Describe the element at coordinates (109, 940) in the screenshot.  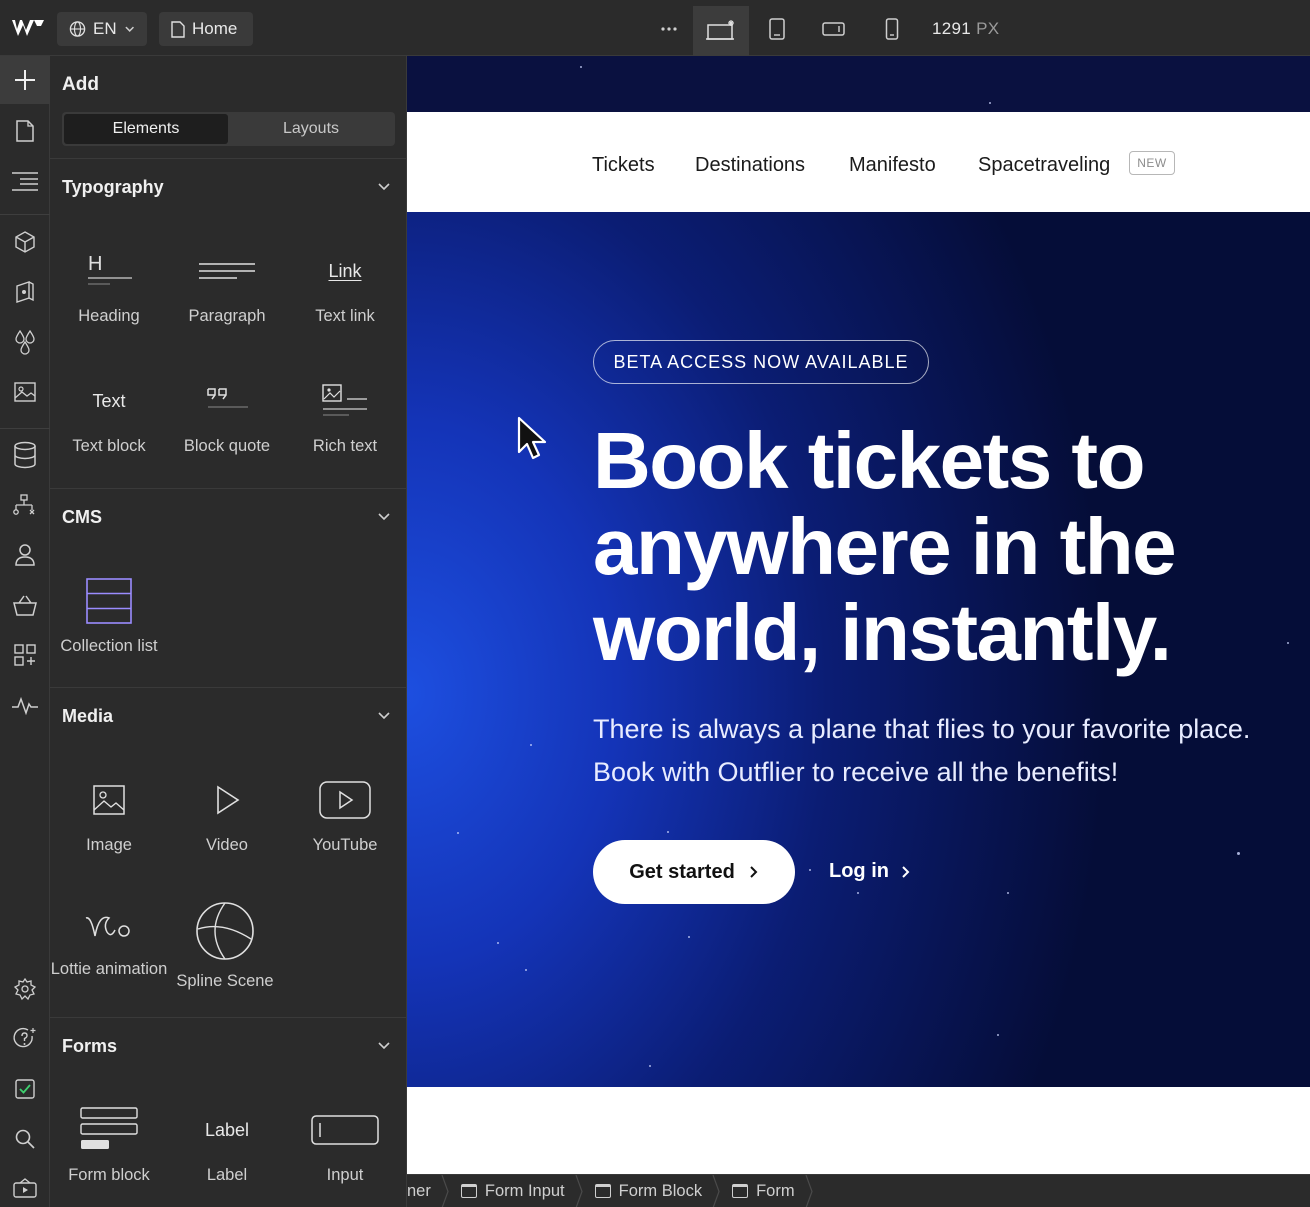
I see `element-lottie: Lottie animation` at that location.